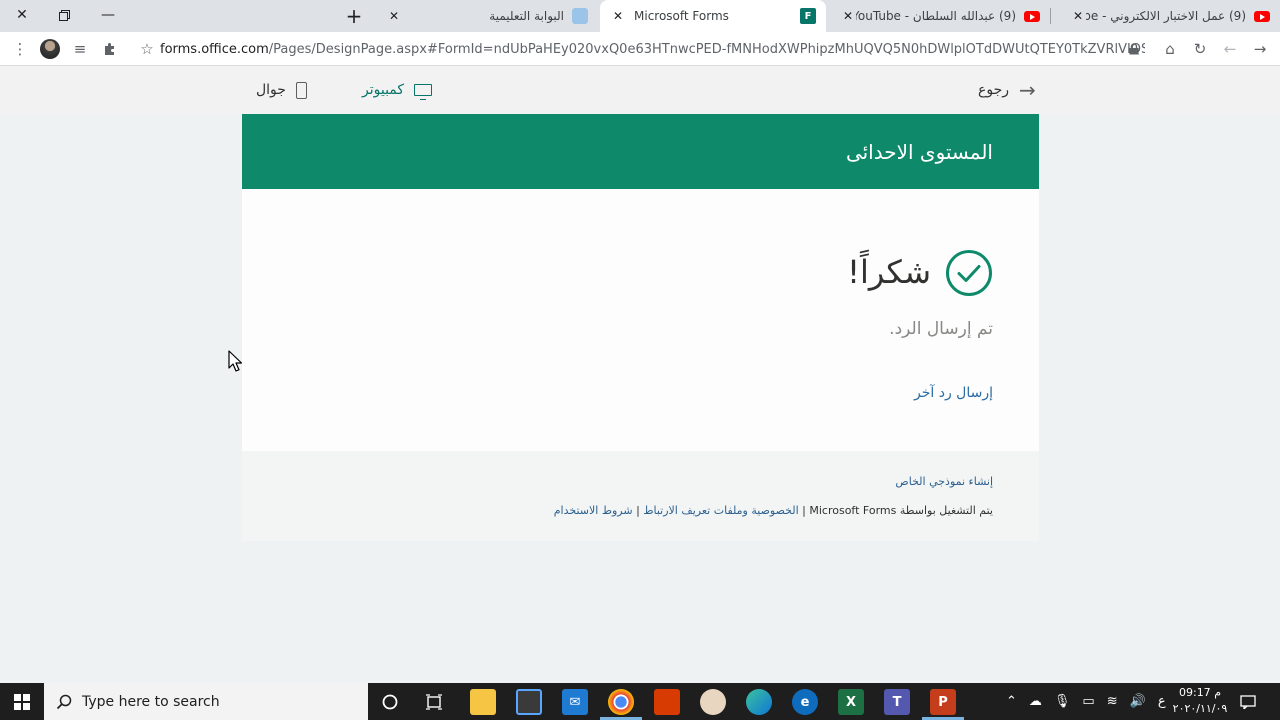 This screenshot has height=720, width=1280. What do you see at coordinates (529, 702) in the screenshot?
I see `microsoft-store-icon` at bounding box center [529, 702].